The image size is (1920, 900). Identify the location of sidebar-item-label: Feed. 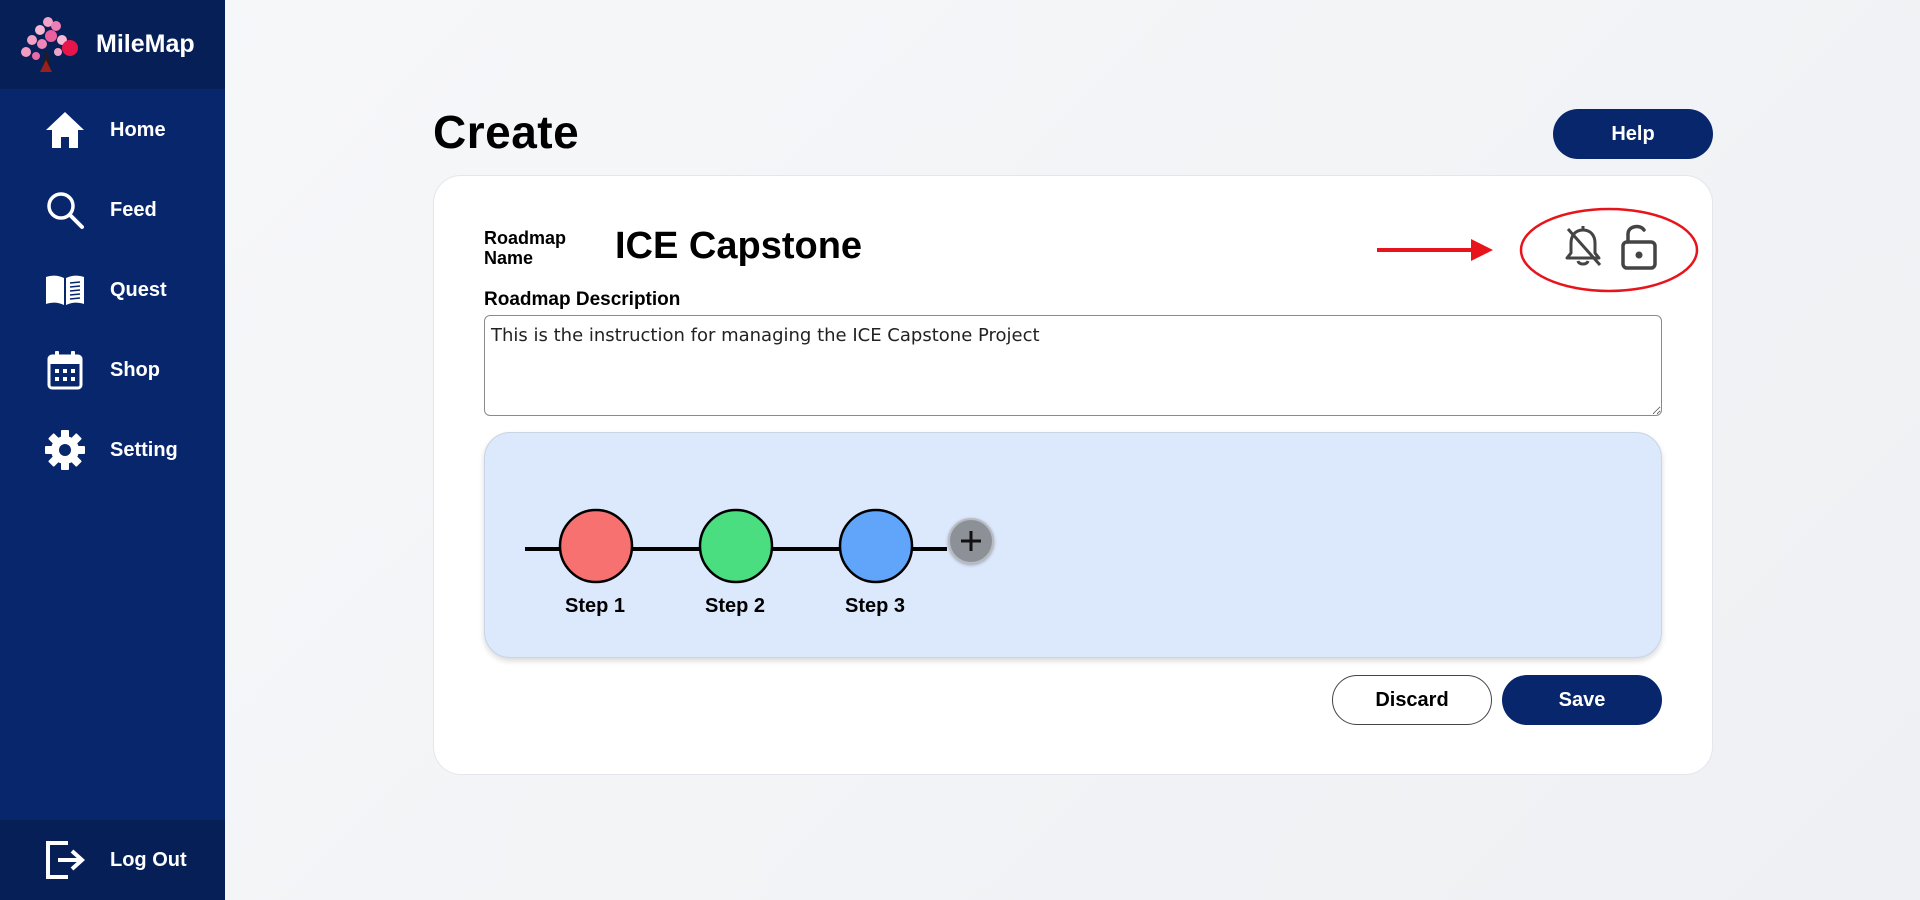
(133, 209).